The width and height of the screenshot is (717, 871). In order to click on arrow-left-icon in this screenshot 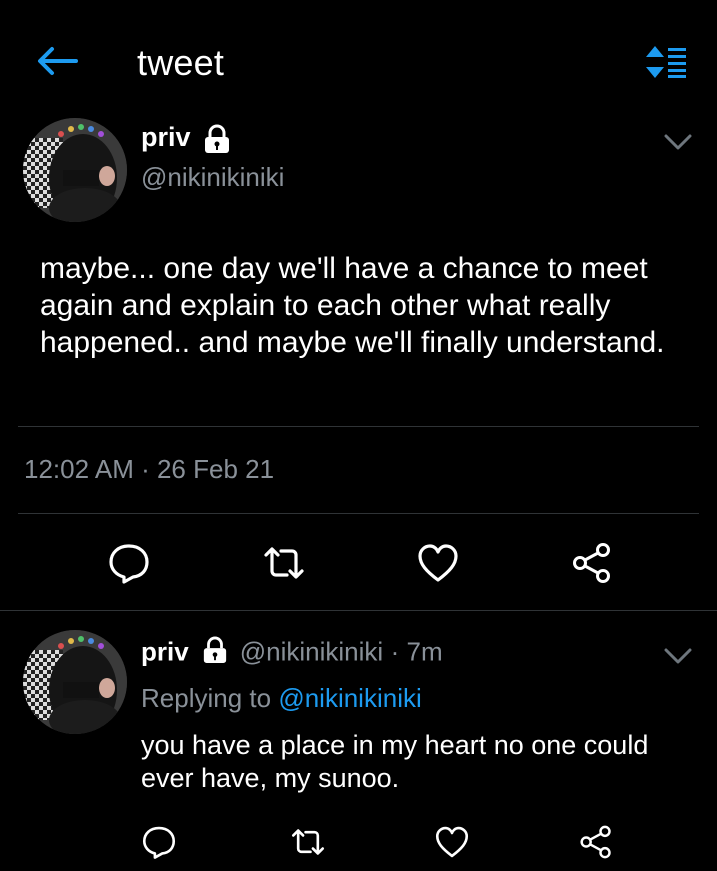, I will do `click(57, 61)`.